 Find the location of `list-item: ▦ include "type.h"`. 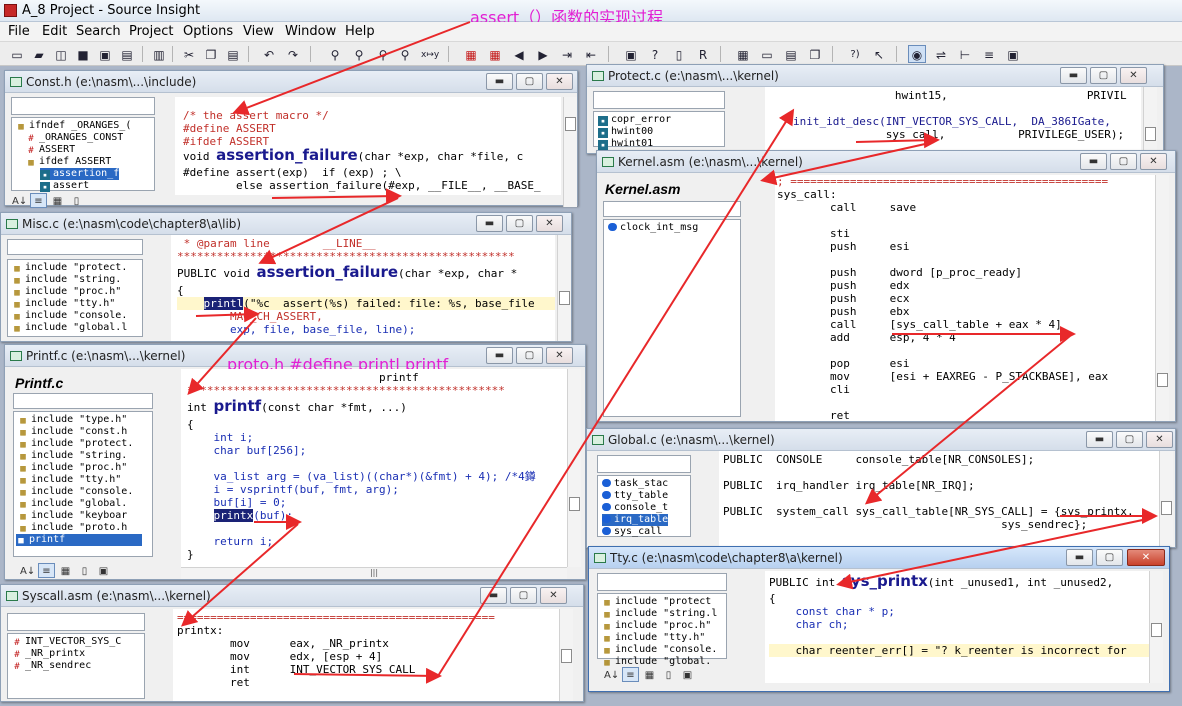

list-item: ▦ include "type.h" is located at coordinates (72, 420).